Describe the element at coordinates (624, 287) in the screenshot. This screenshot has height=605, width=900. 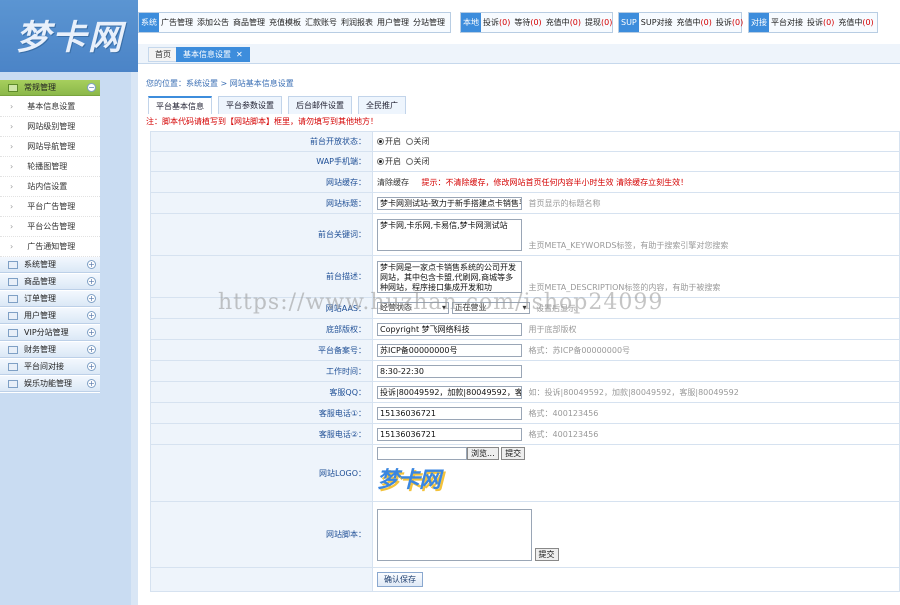
I see `description-hint: 主页META_DESCRIPTION标签的内容，有助于被搜索` at that location.